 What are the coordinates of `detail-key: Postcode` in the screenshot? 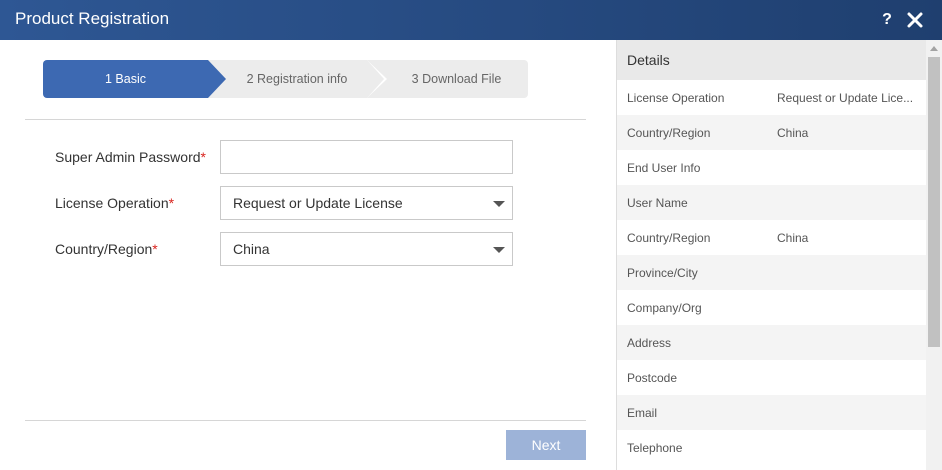 It's located at (652, 378).